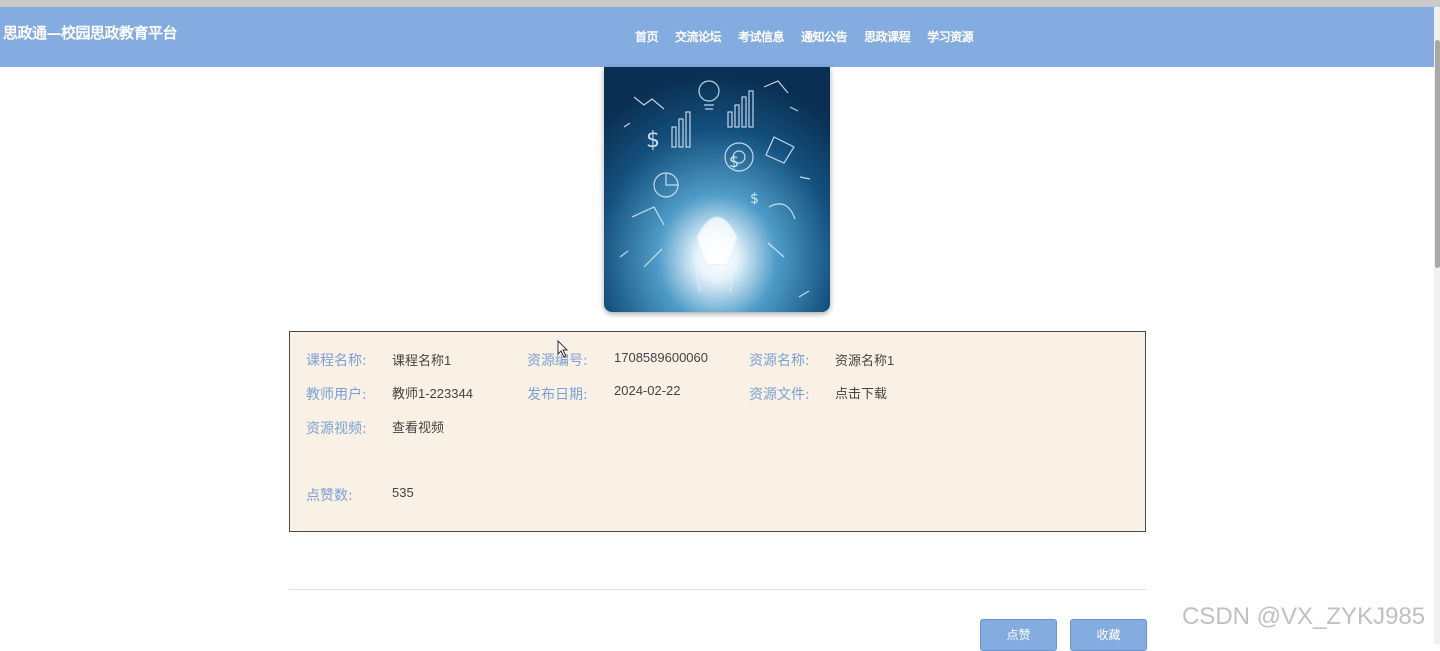  I want to click on site-brand: 思政通—校园思政教育平台, so click(90, 32).